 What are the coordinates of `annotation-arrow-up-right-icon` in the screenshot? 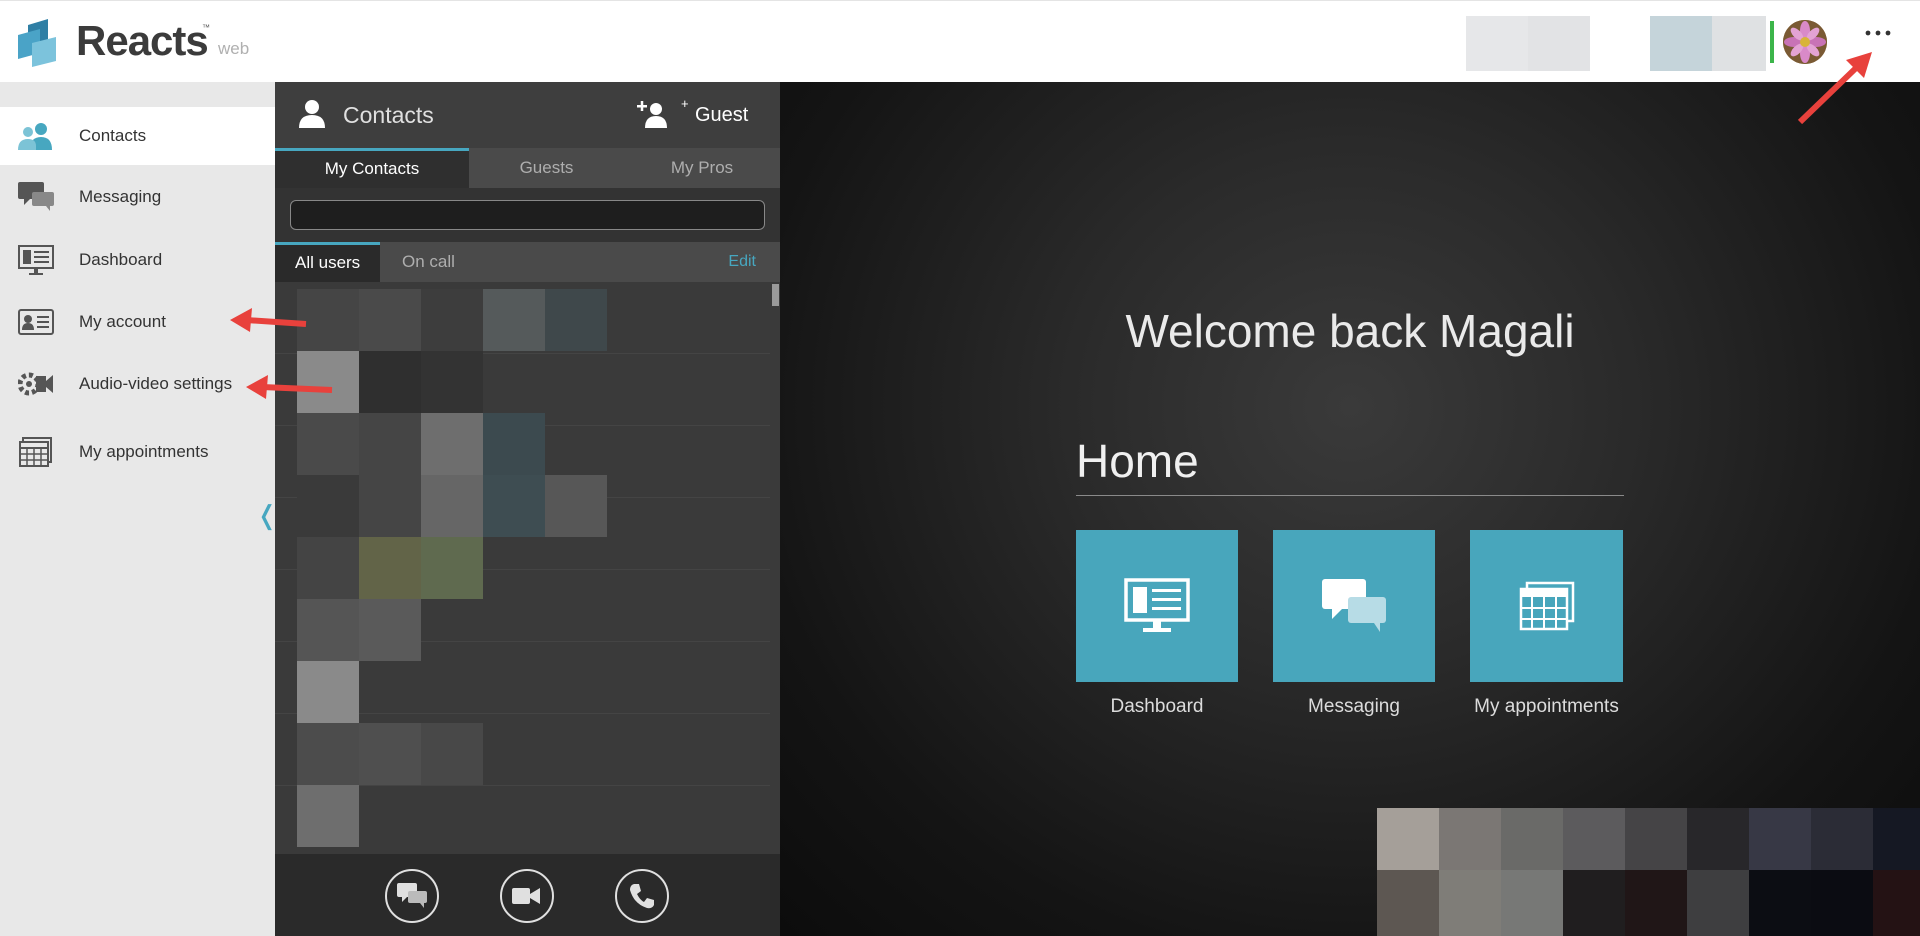 It's located at (1834, 88).